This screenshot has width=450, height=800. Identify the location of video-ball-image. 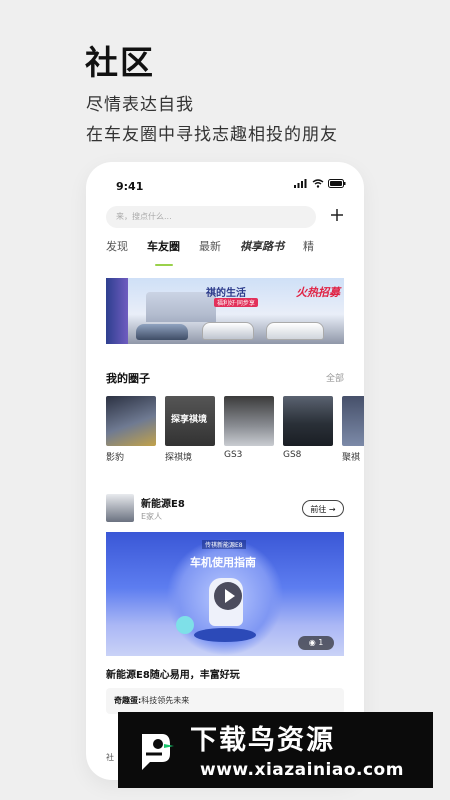
(185, 625).